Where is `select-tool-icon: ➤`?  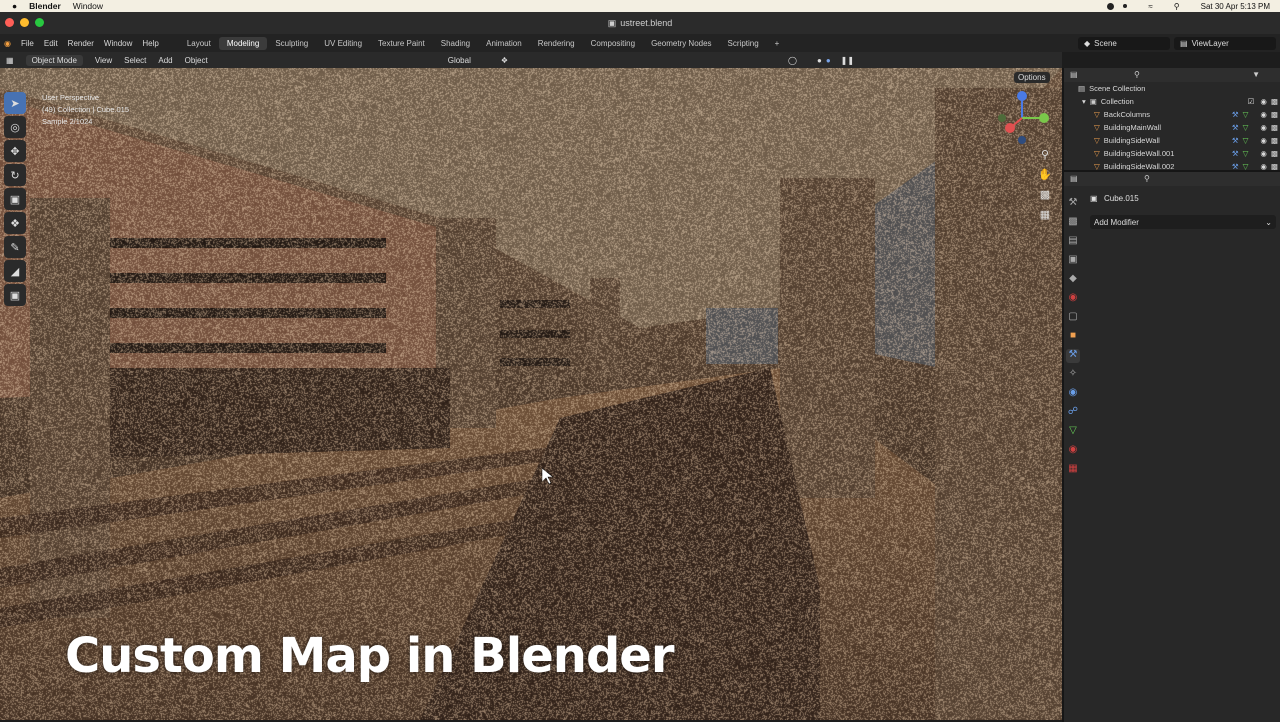
select-tool-icon: ➤ is located at coordinates (15, 103).